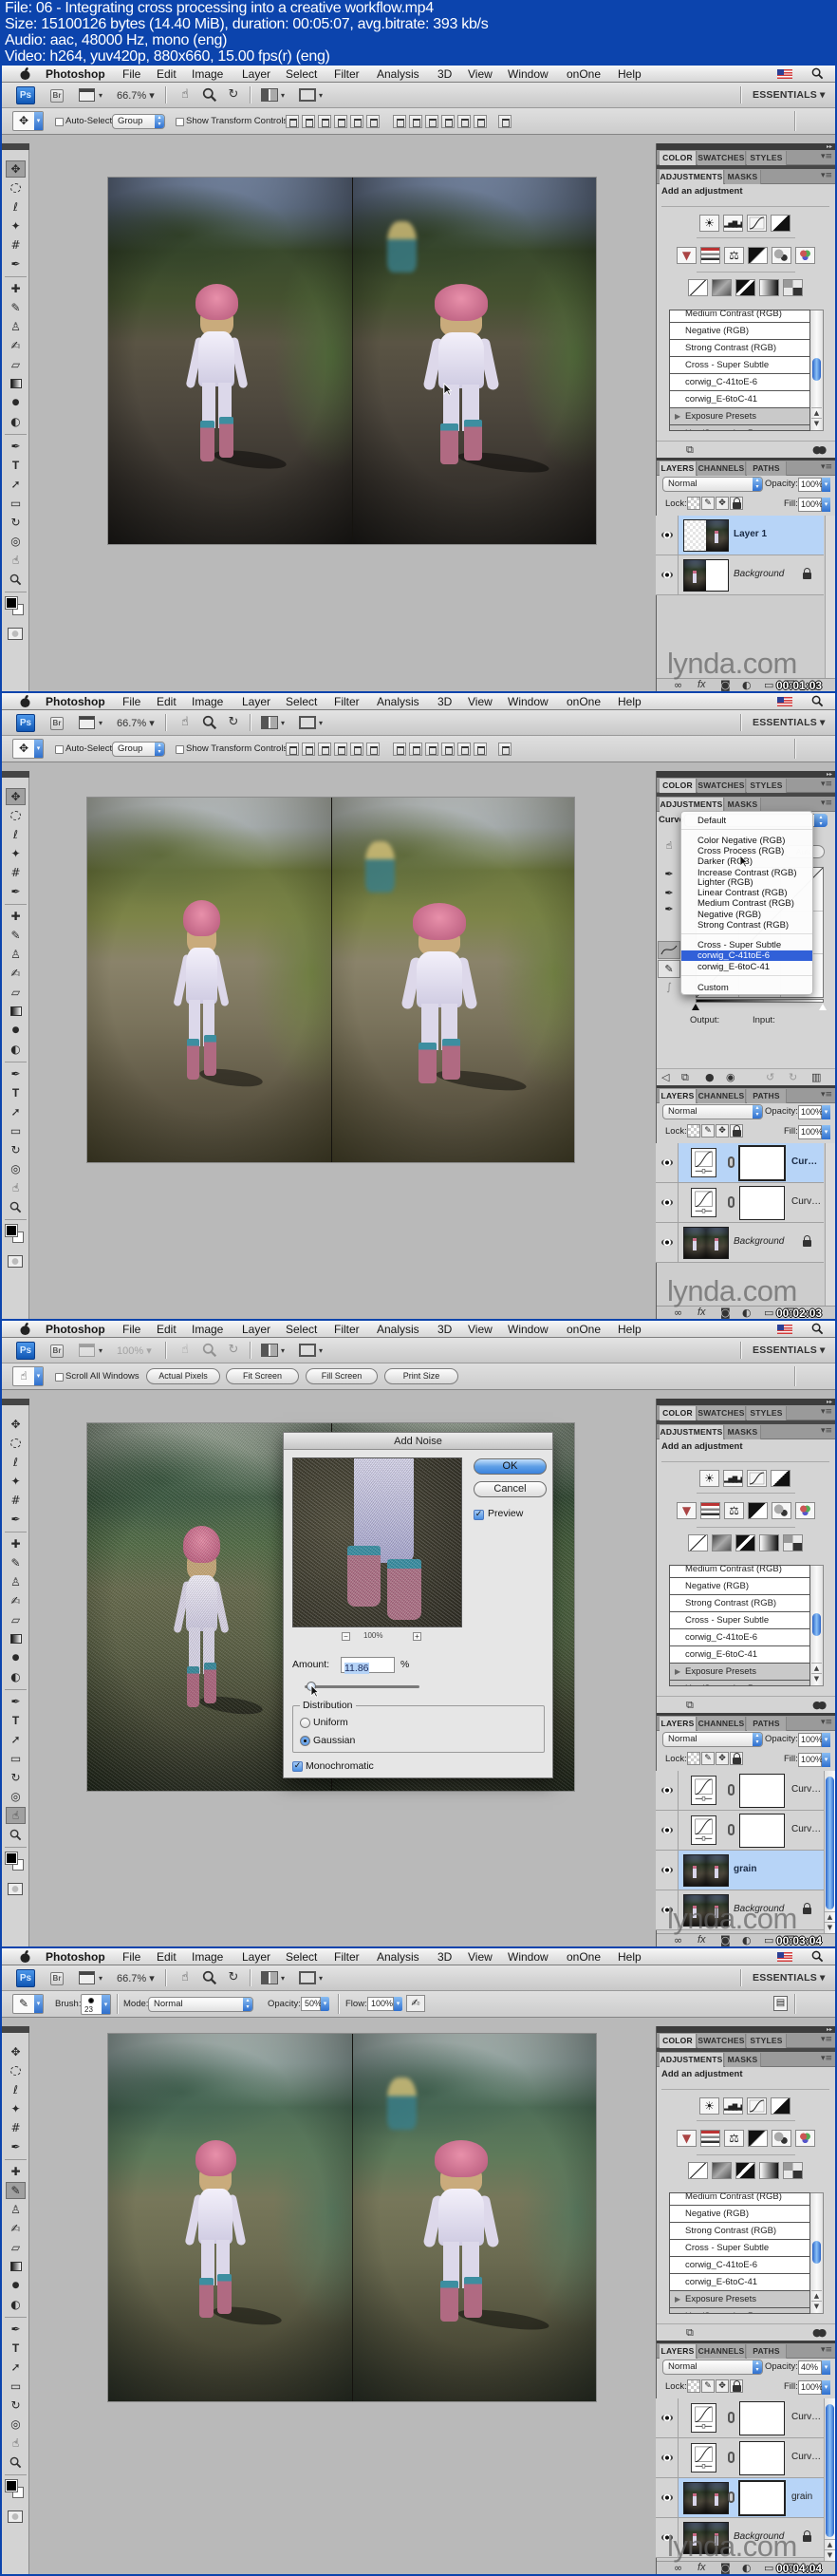  I want to click on layer-row: Background, so click(740, 1243).